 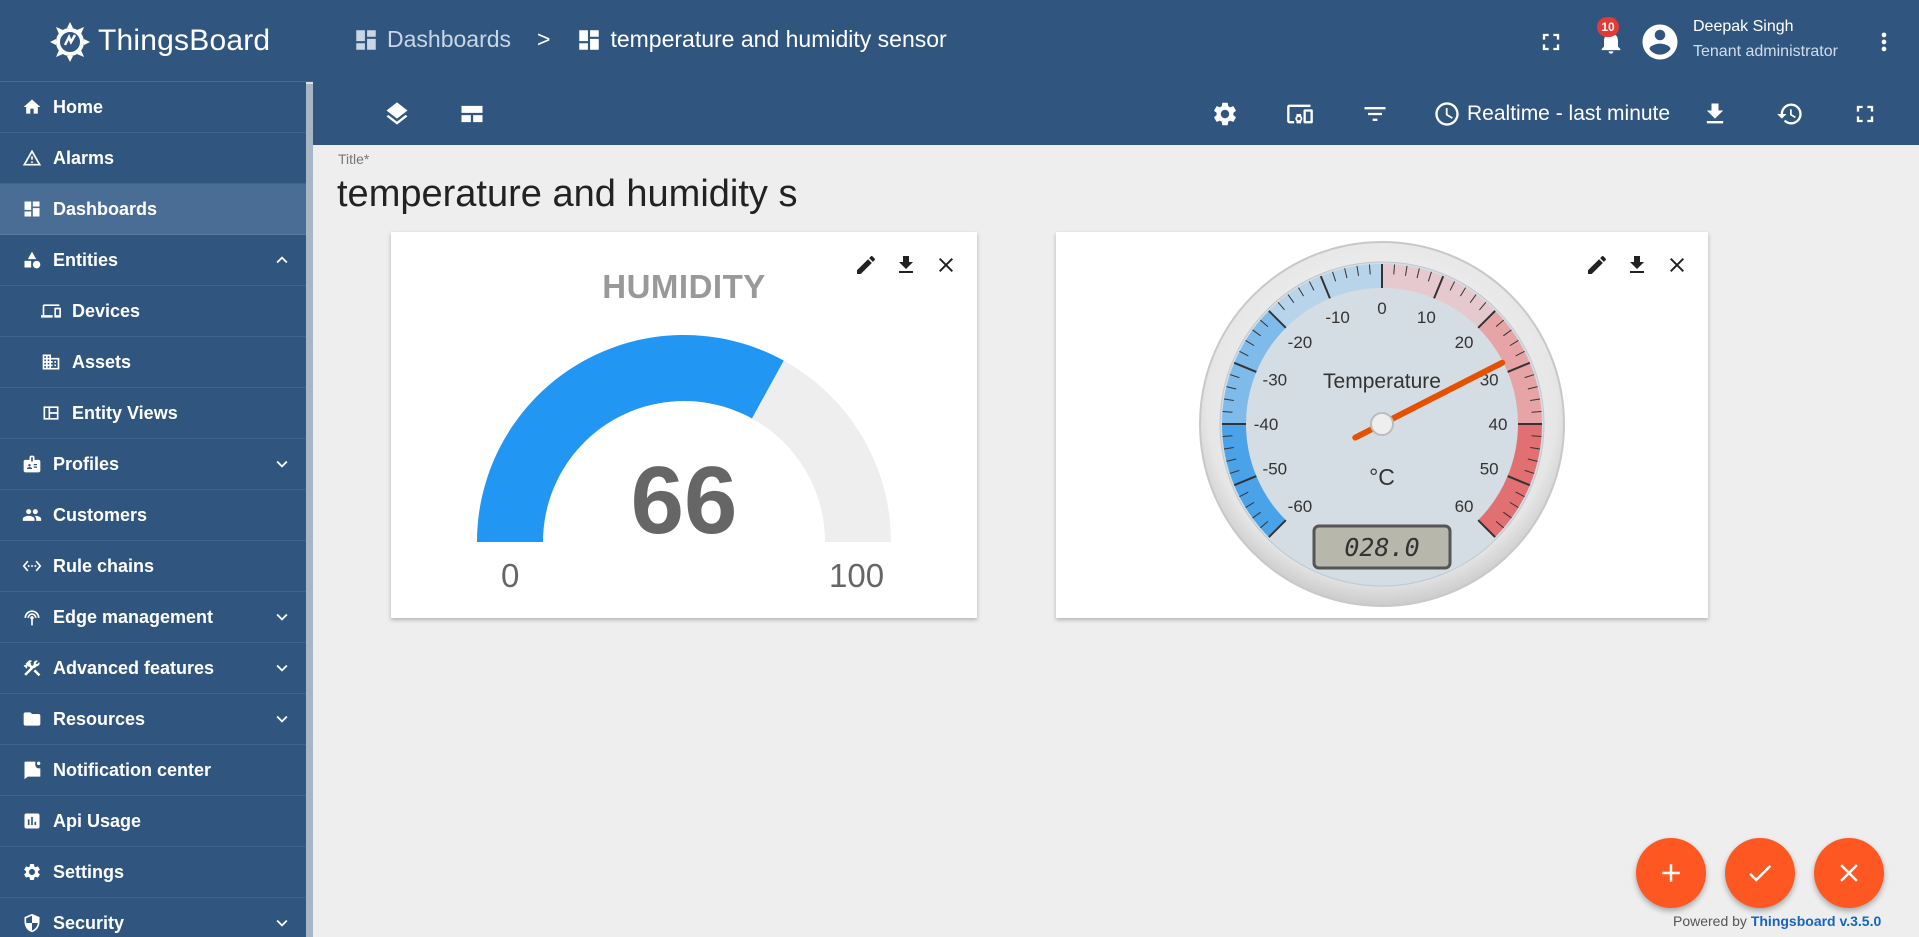 What do you see at coordinates (1710, 921) in the screenshot?
I see `powered-by-text: Powered by` at bounding box center [1710, 921].